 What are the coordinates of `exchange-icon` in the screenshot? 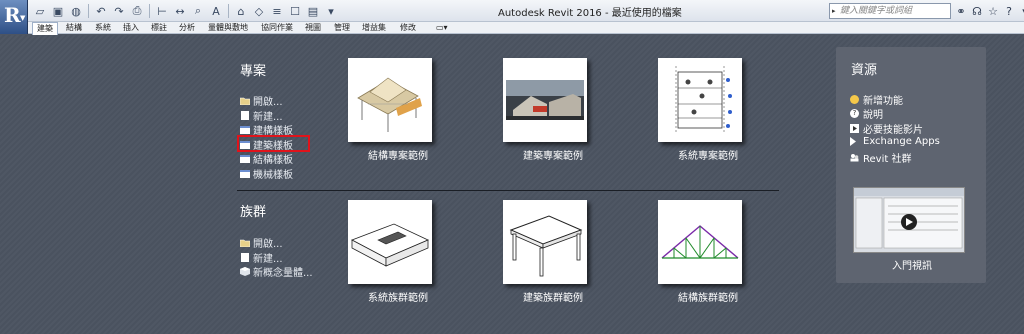 It's located at (854, 141).